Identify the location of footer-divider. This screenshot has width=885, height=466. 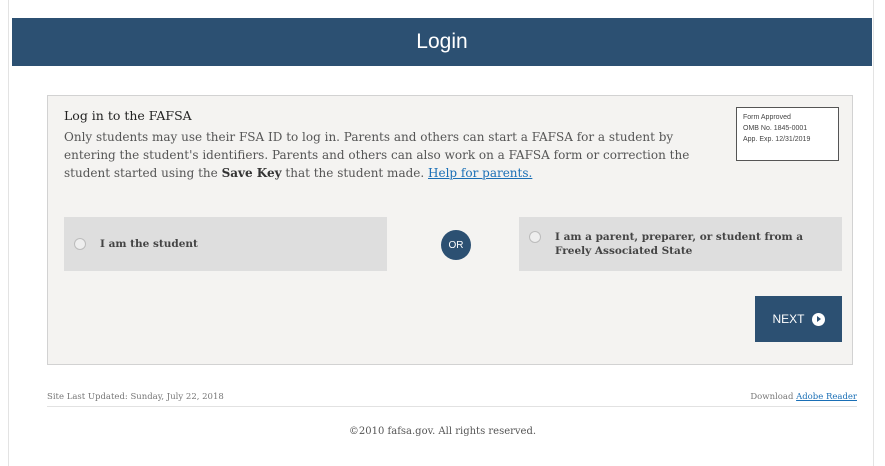
(452, 406).